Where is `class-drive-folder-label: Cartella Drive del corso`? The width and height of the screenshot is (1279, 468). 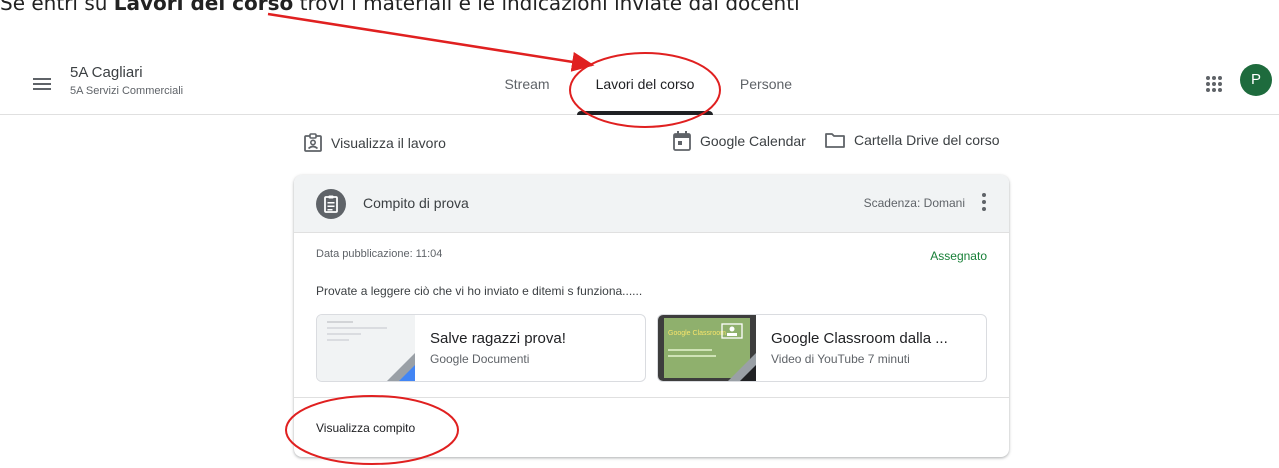 class-drive-folder-label: Cartella Drive del corso is located at coordinates (927, 140).